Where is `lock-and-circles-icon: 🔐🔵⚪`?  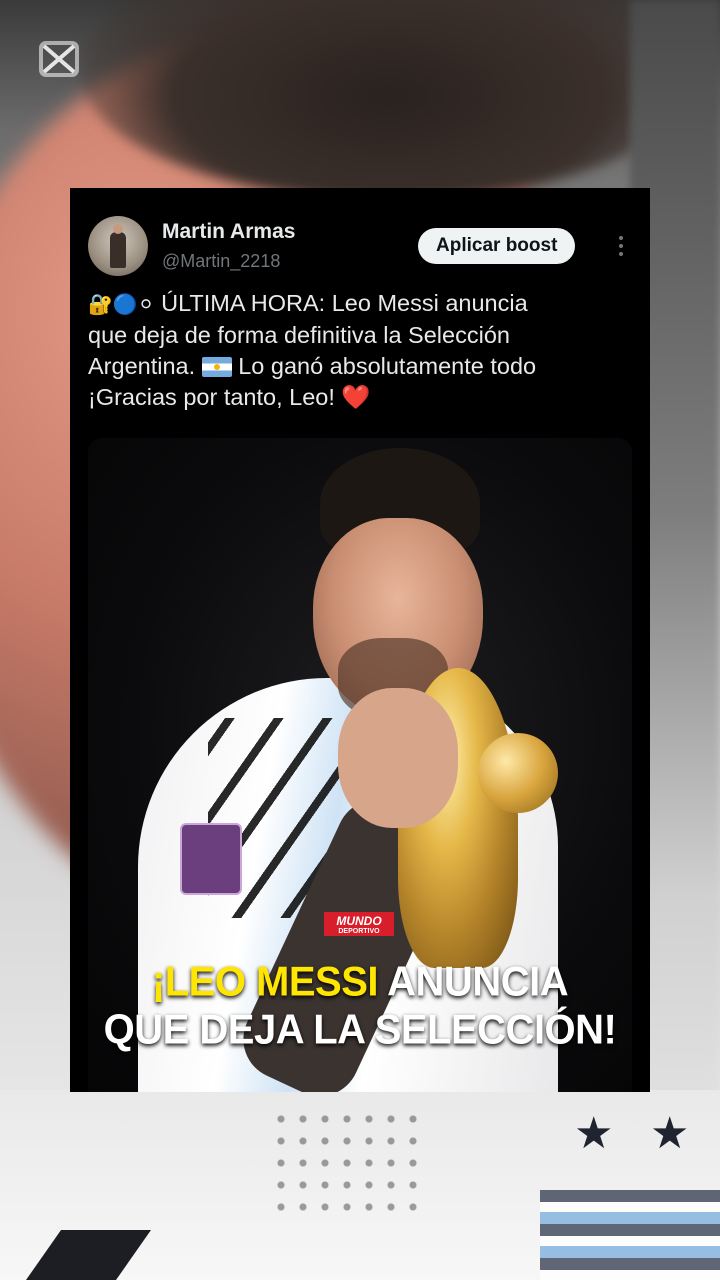 lock-and-circles-icon: 🔐🔵⚪ is located at coordinates (121, 304).